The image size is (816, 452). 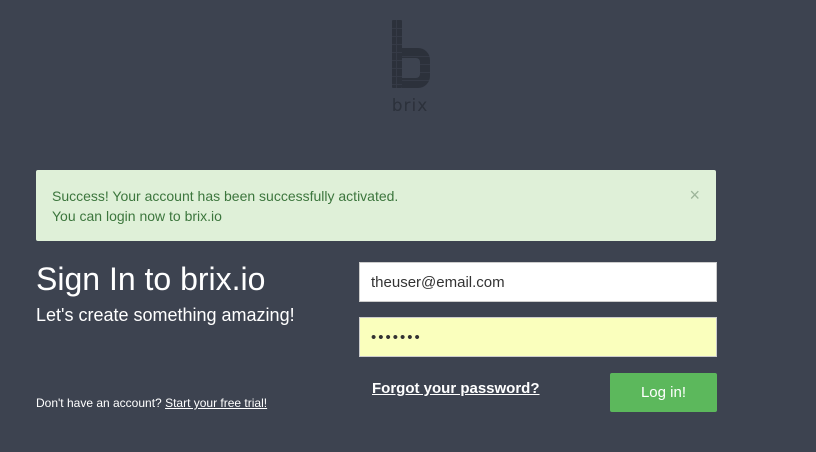 What do you see at coordinates (411, 54) in the screenshot?
I see `brix-logo-icon` at bounding box center [411, 54].